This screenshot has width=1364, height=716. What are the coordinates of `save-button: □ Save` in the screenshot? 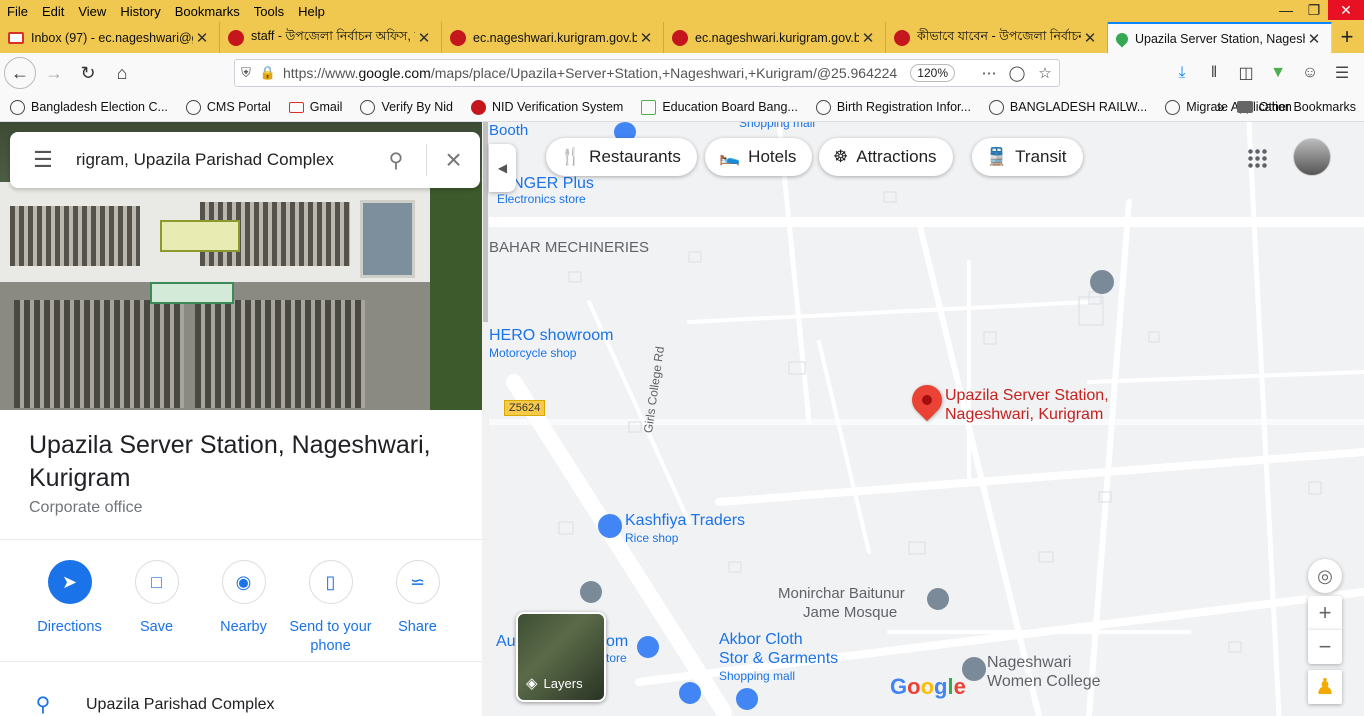 It's located at (156, 608).